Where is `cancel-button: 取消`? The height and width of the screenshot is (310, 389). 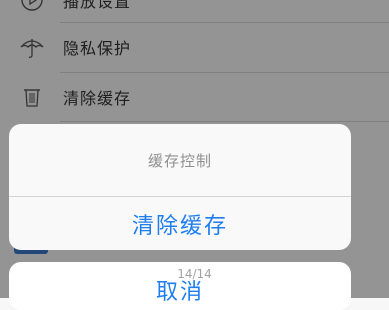
cancel-button: 取消 is located at coordinates (180, 286).